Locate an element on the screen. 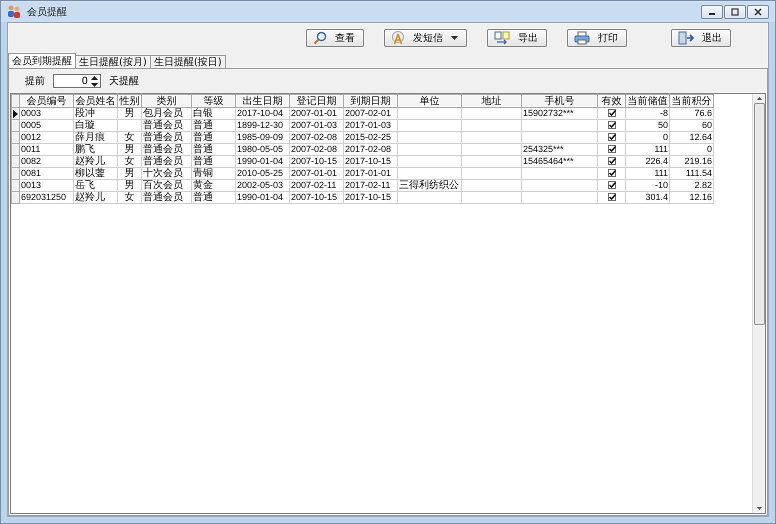 Image resolution: width=776 pixels, height=524 pixels. column-header: 单位 is located at coordinates (430, 101).